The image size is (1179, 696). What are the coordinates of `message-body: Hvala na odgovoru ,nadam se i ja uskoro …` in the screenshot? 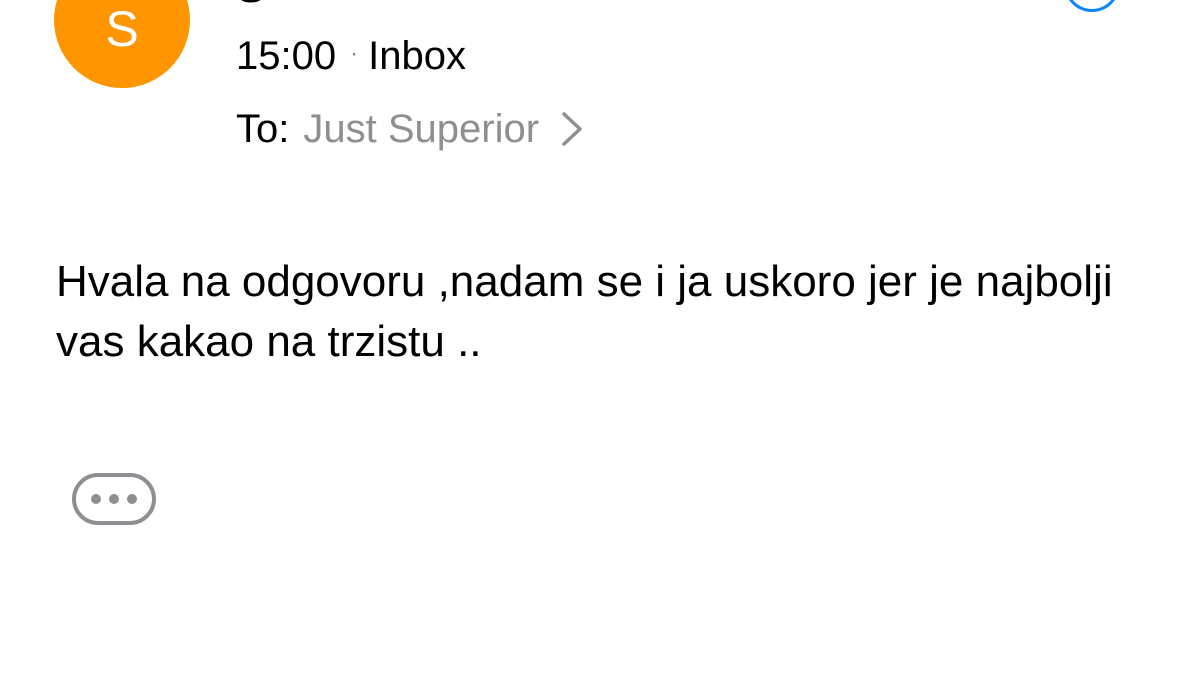 It's located at (584, 311).